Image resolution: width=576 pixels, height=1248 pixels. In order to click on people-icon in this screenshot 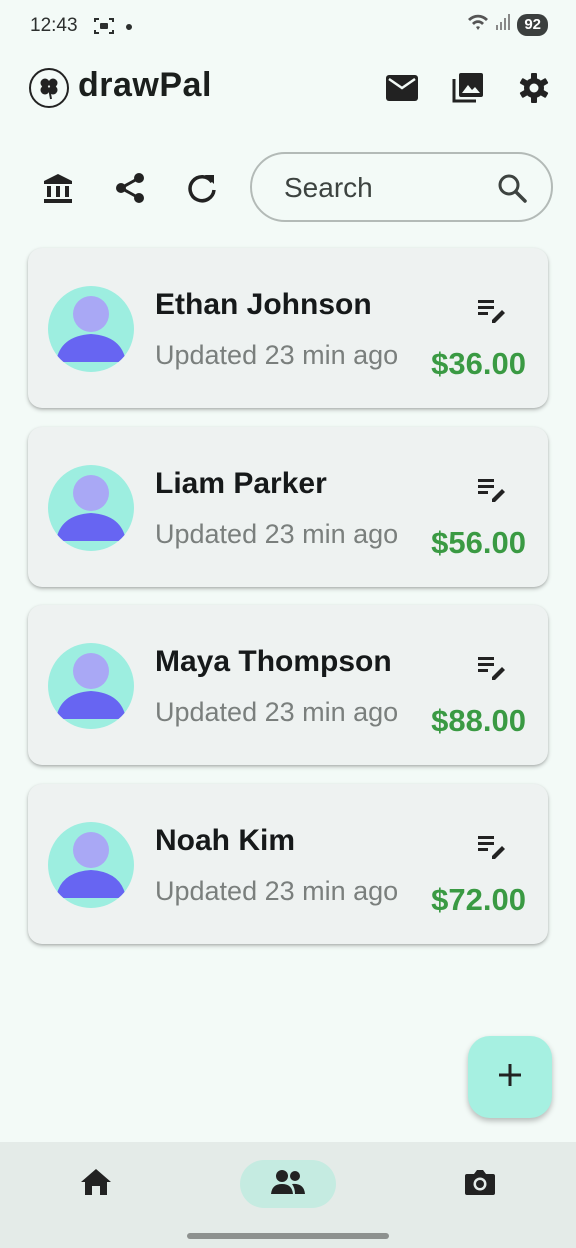, I will do `click(288, 1184)`.